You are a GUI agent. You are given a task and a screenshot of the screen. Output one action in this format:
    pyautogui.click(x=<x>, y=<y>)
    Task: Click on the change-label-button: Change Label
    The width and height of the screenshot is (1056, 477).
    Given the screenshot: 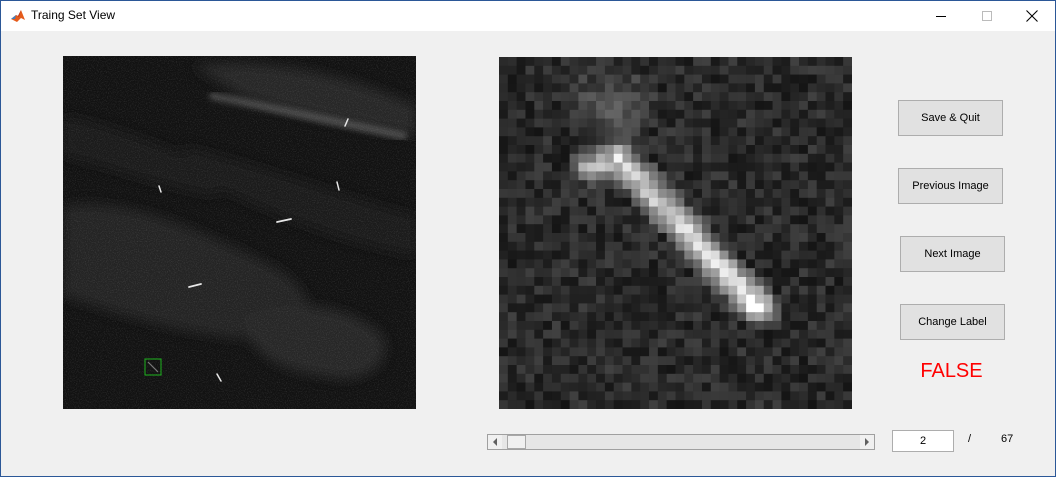 What is the action you would take?
    pyautogui.click(x=952, y=322)
    